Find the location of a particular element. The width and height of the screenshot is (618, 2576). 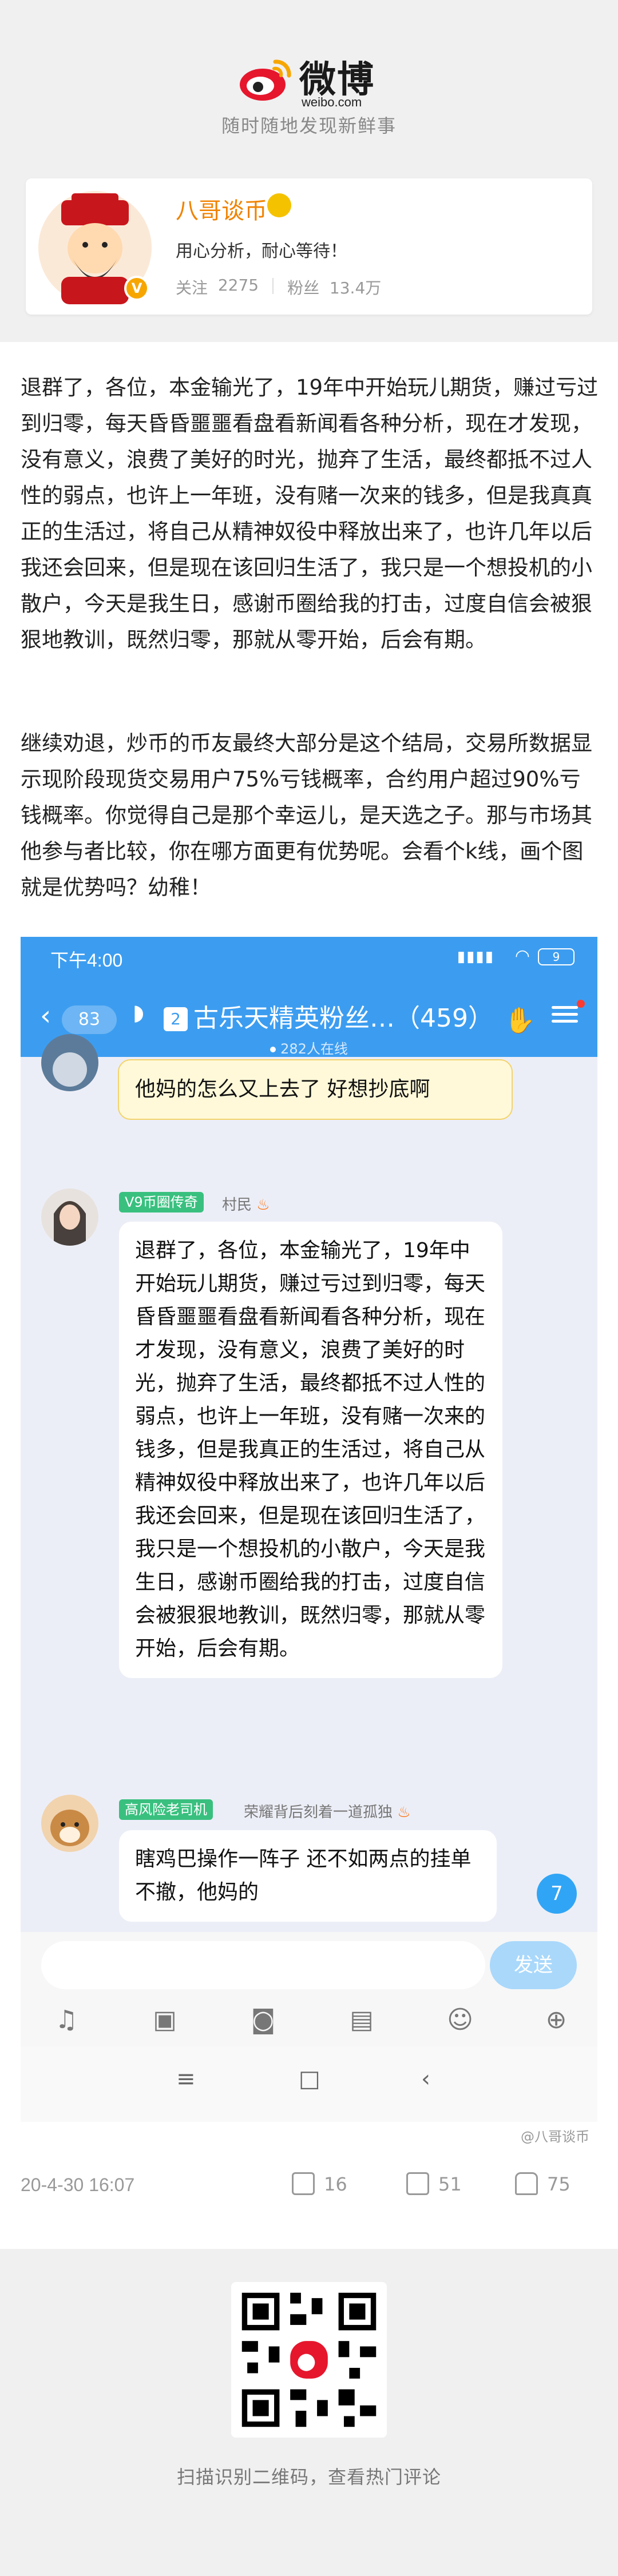

screenshot-credit: @八哥谈币 is located at coordinates (555, 2137).